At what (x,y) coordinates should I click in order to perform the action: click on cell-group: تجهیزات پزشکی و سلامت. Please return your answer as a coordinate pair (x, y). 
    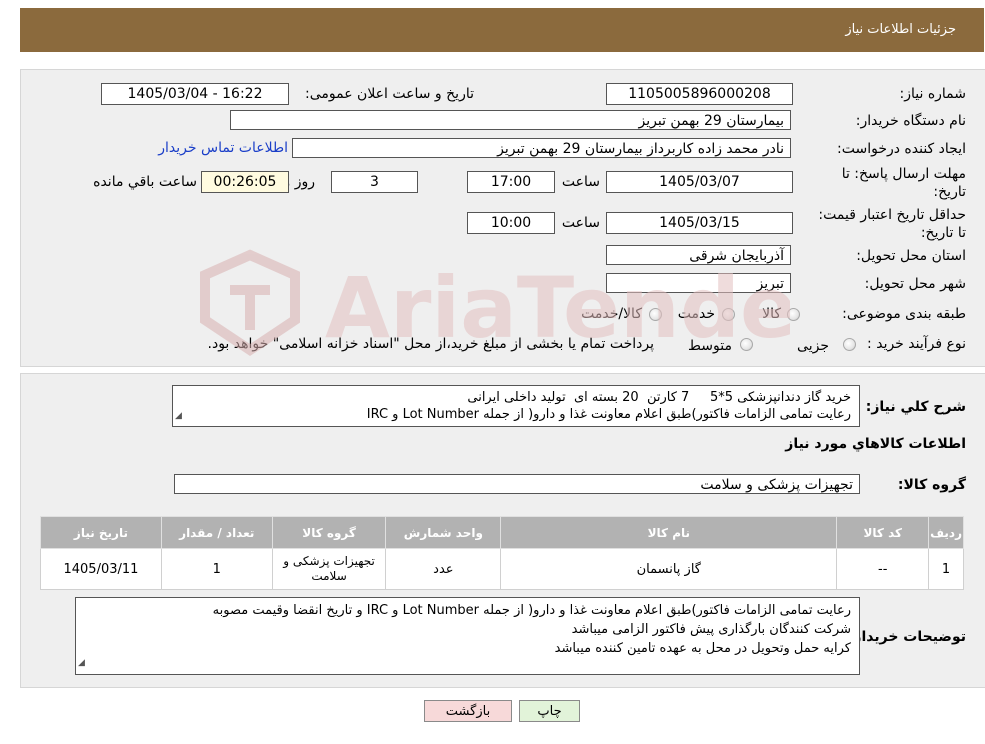
    Looking at the image, I should click on (329, 569).